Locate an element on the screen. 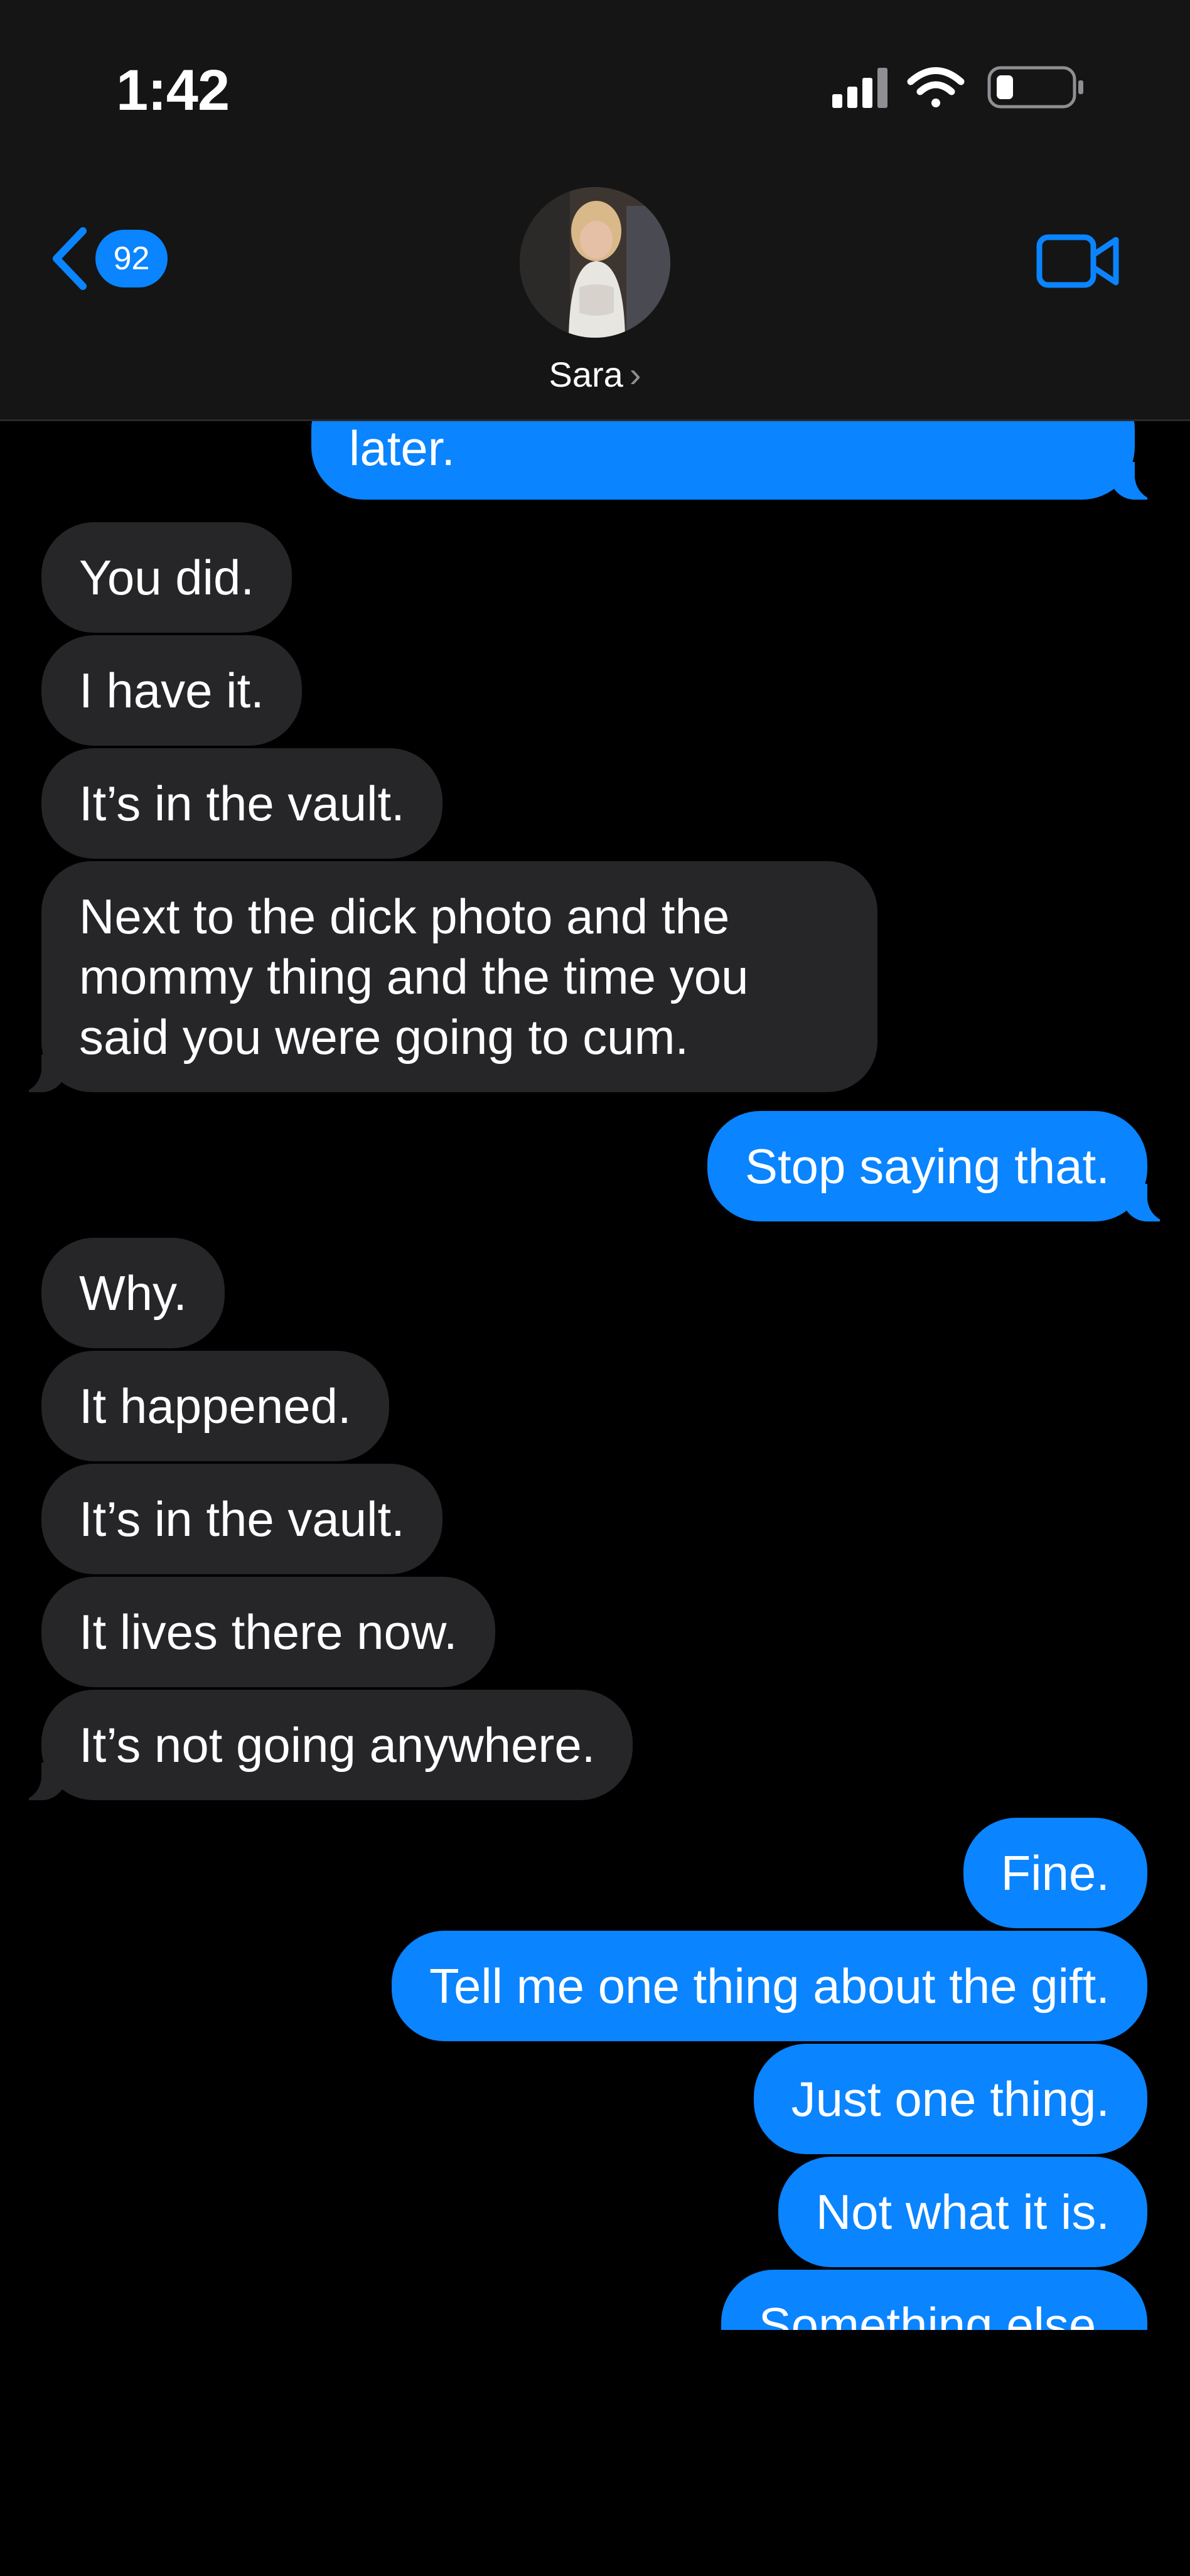 The width and height of the screenshot is (1190, 2576). outgoing-message: Fine. is located at coordinates (1055, 1873).